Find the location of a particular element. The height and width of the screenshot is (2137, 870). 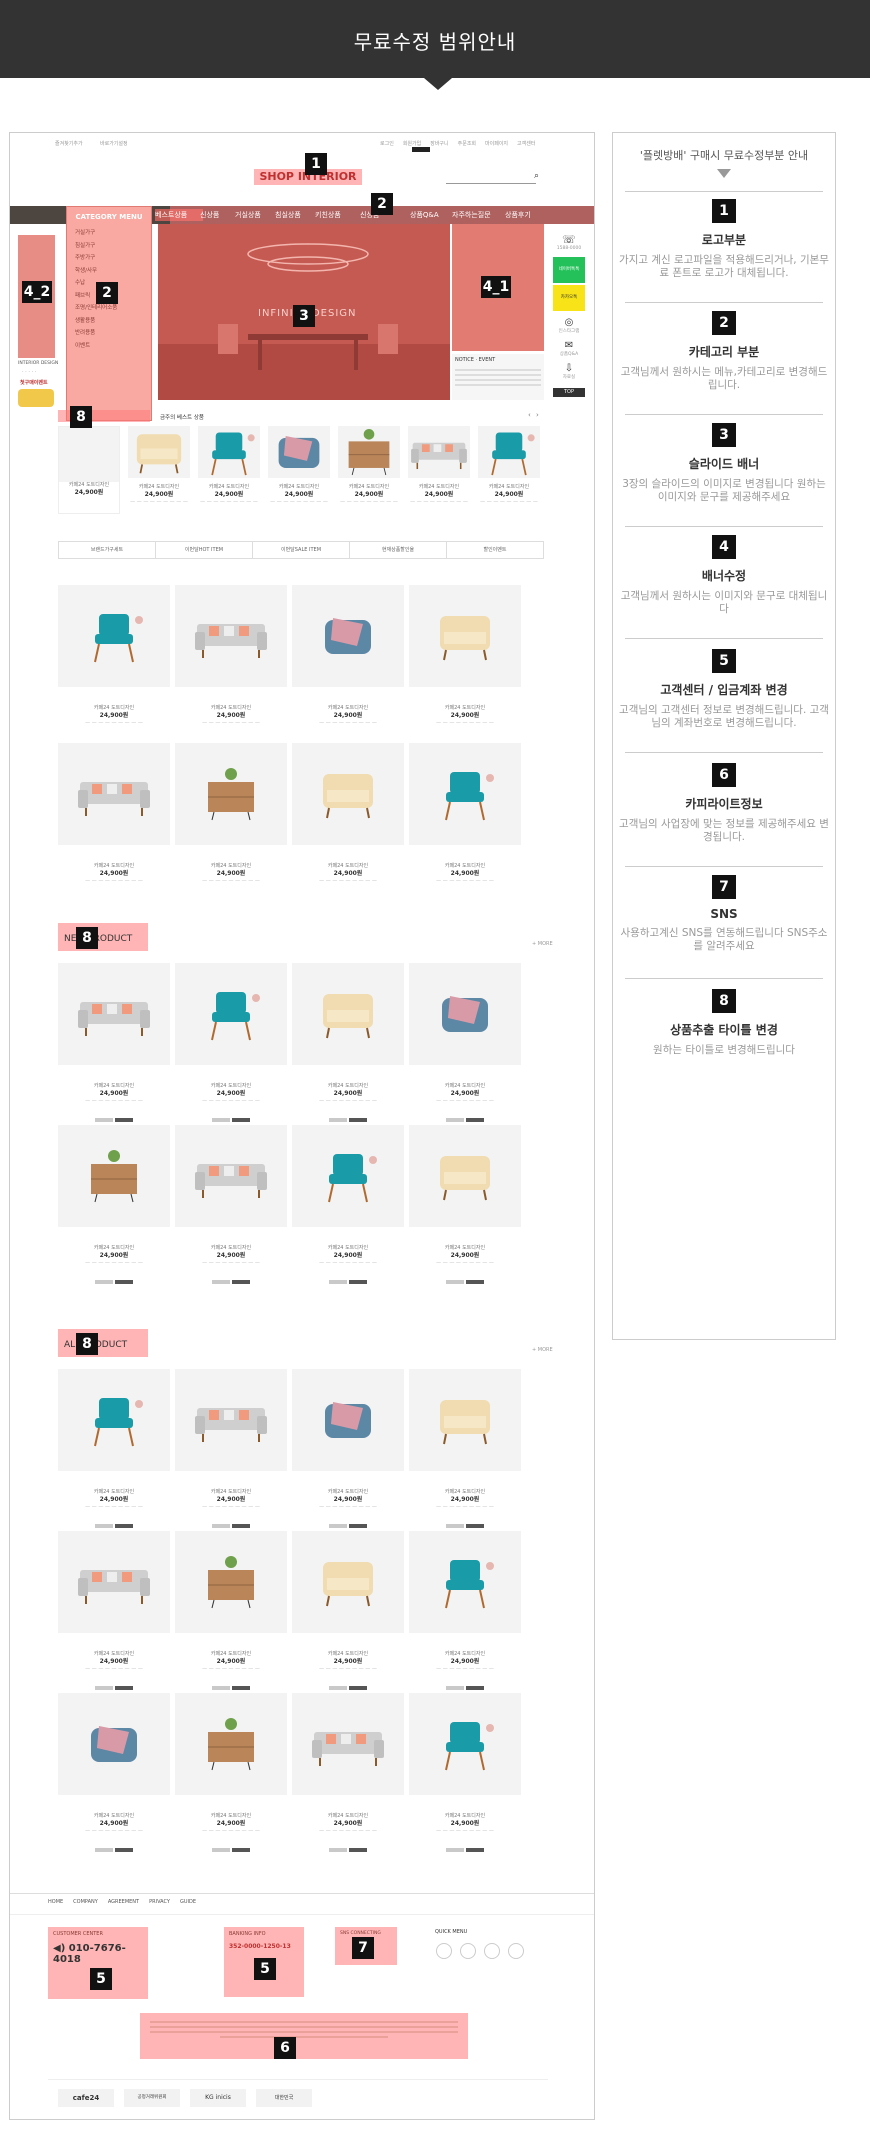

tab-sale: 이번달SALE ITEM is located at coordinates (301, 550).